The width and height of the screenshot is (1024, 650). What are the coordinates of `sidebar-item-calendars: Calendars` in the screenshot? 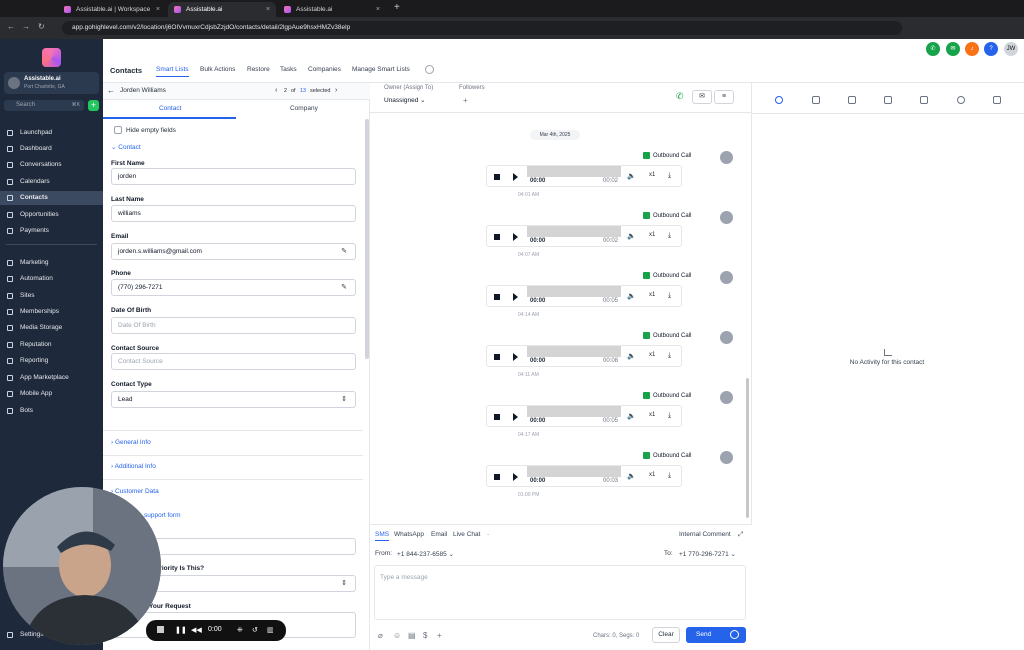 It's located at (51, 182).